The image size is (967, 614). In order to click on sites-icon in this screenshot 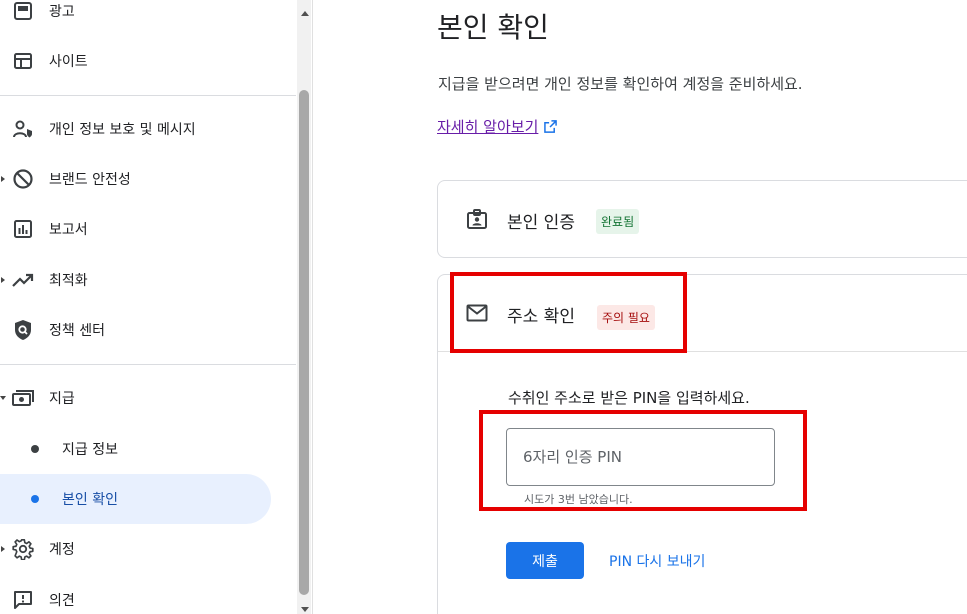, I will do `click(23, 61)`.